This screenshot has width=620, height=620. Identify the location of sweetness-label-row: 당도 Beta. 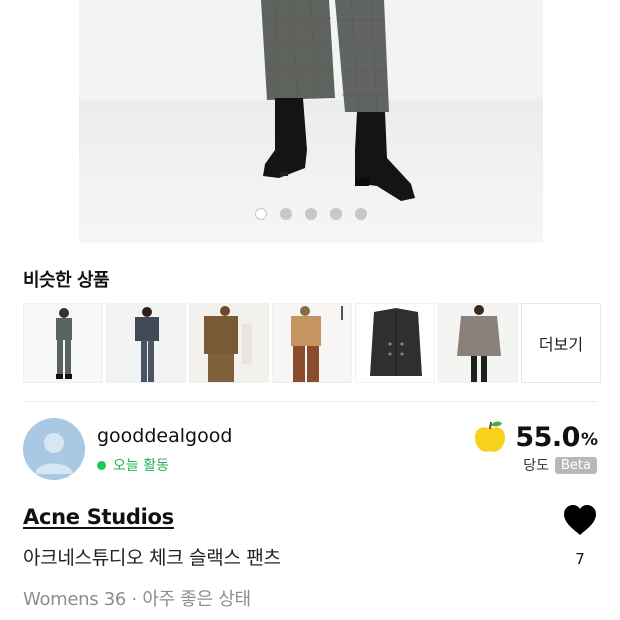
(560, 465).